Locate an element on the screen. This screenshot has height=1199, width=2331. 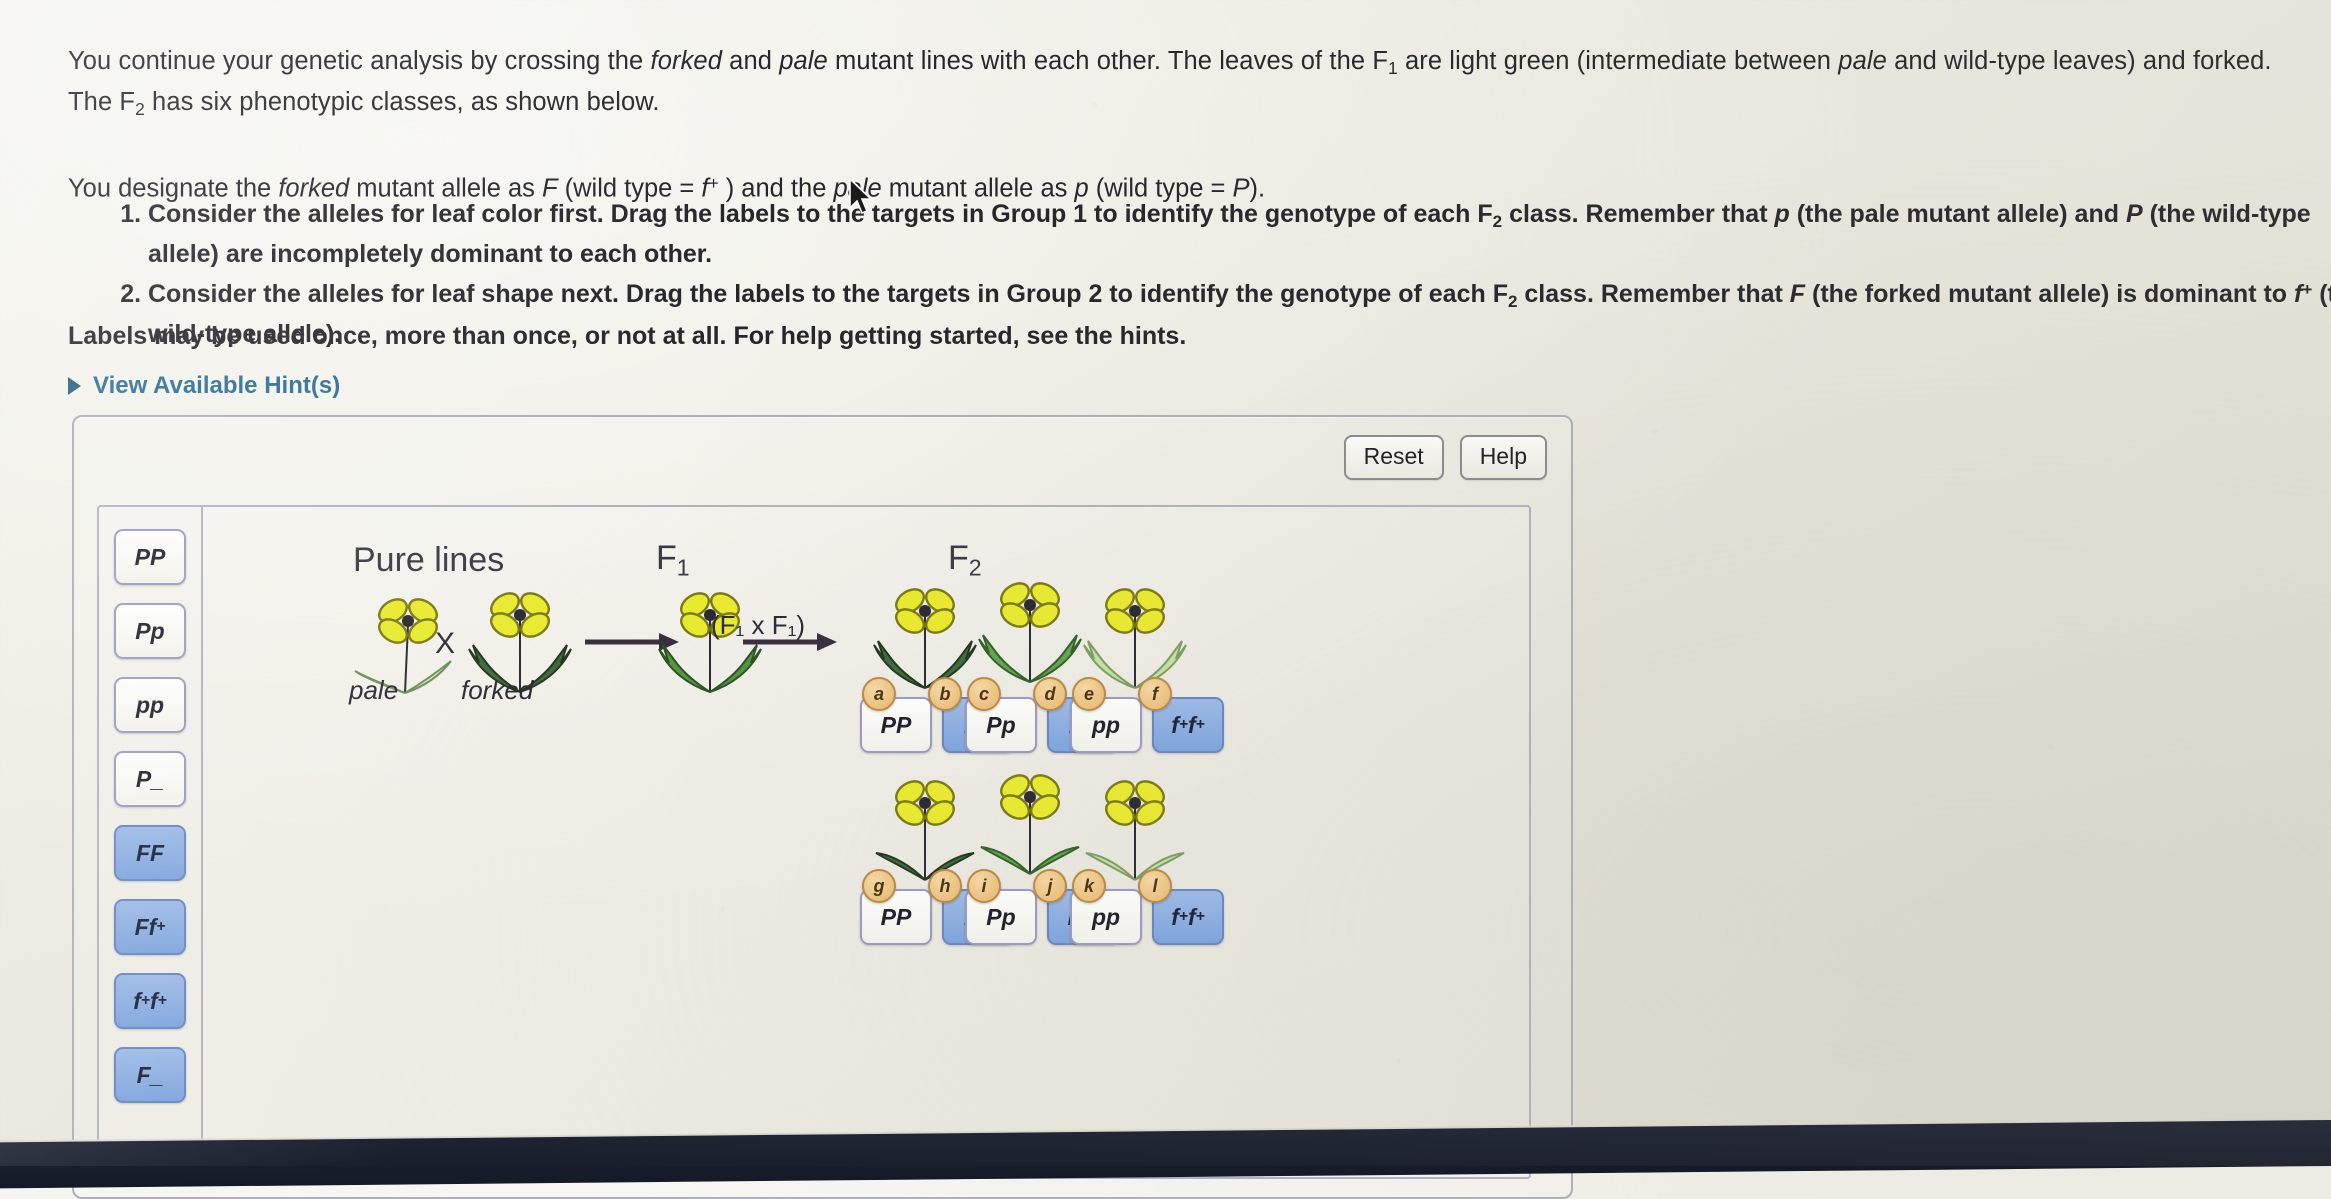
label-palette: PP Pp pp P _ FF Ff + f + f + F _ is located at coordinates (151, 842).